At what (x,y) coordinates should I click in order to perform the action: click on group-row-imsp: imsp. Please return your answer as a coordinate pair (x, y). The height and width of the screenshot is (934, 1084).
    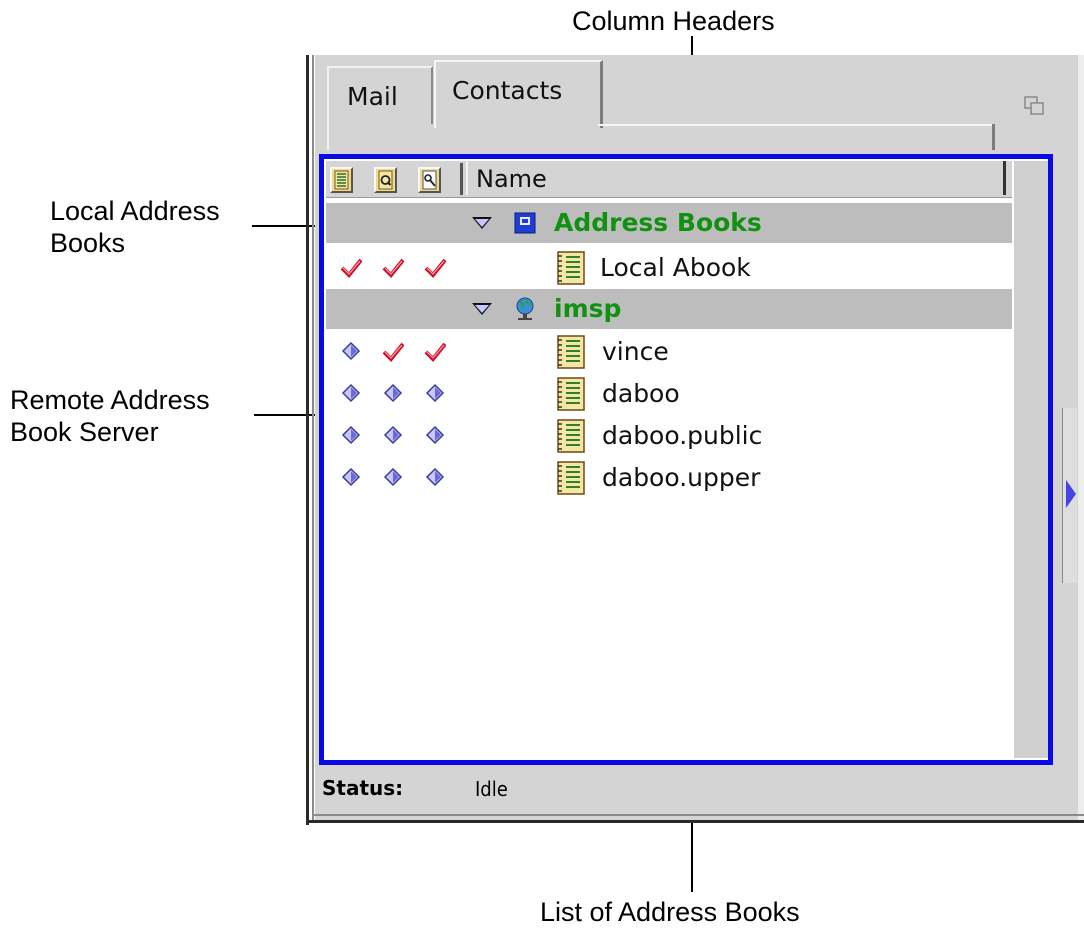
    Looking at the image, I should click on (669, 309).